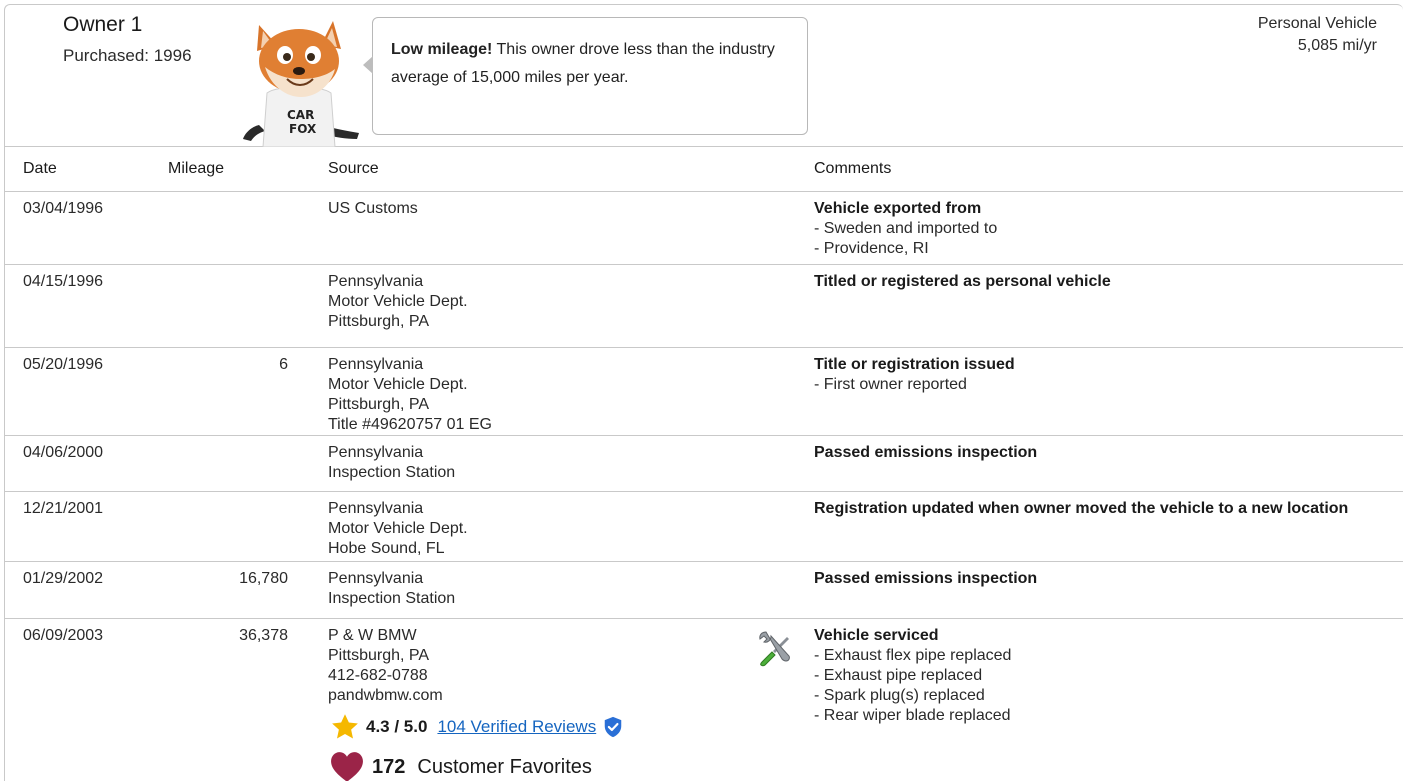 The height and width of the screenshot is (781, 1403). What do you see at coordinates (774, 648) in the screenshot?
I see `tools-icon` at bounding box center [774, 648].